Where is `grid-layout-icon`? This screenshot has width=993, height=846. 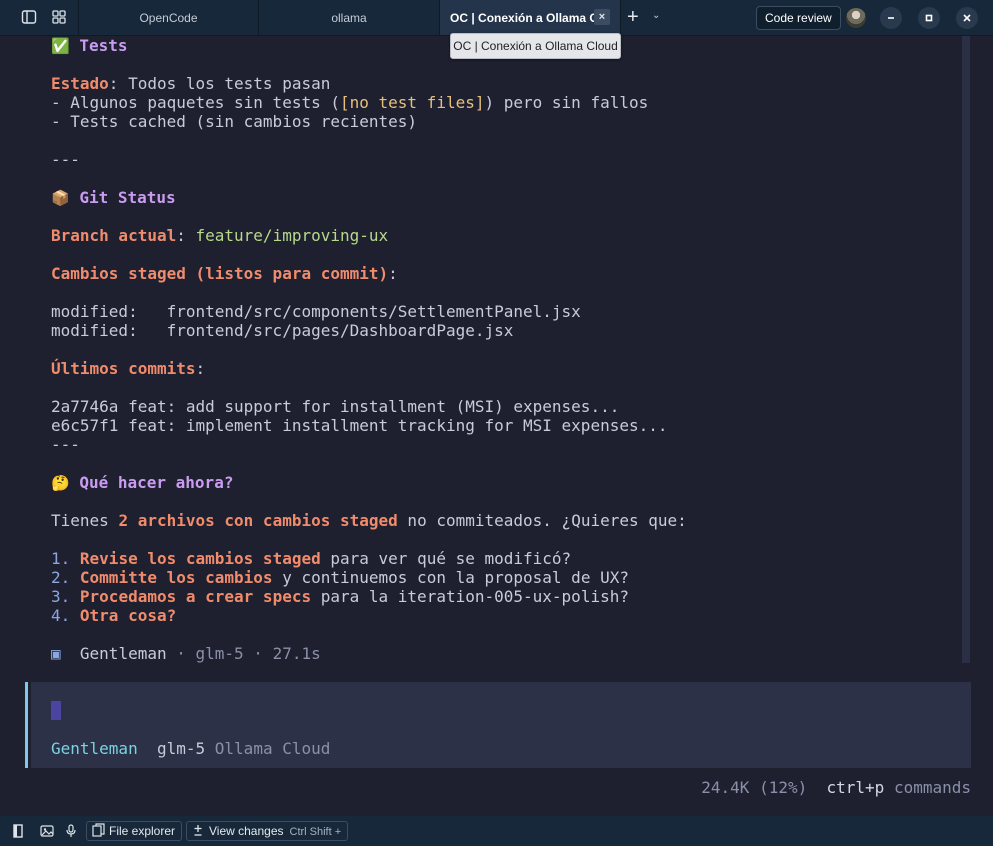
grid-layout-icon is located at coordinates (59, 17).